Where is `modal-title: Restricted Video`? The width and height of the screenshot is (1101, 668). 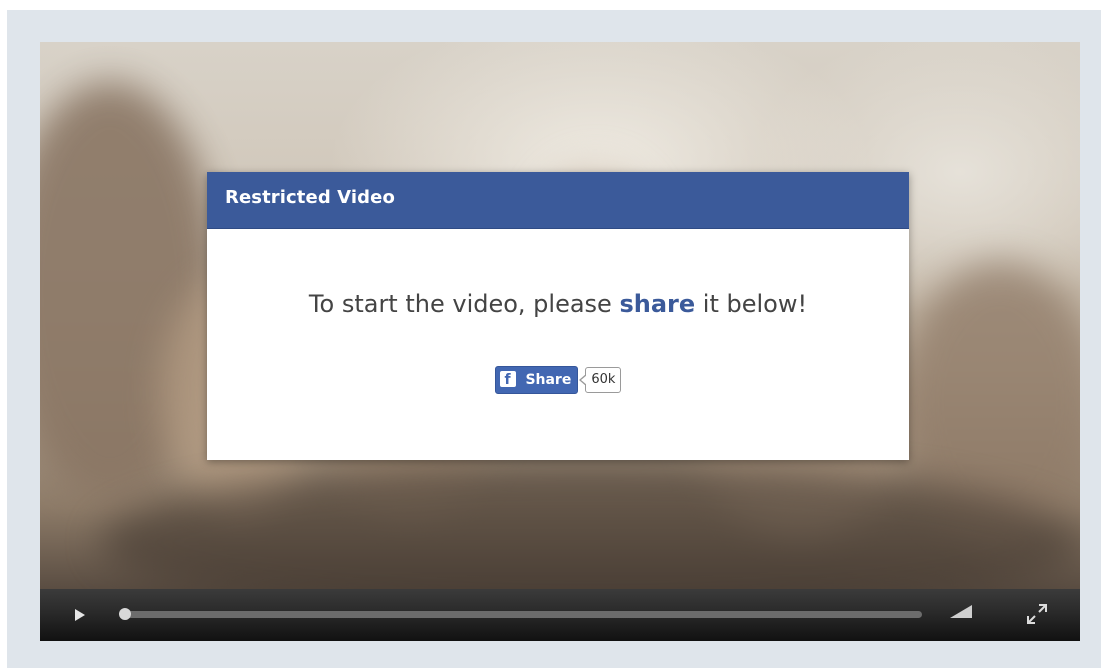
modal-title: Restricted Video is located at coordinates (310, 197).